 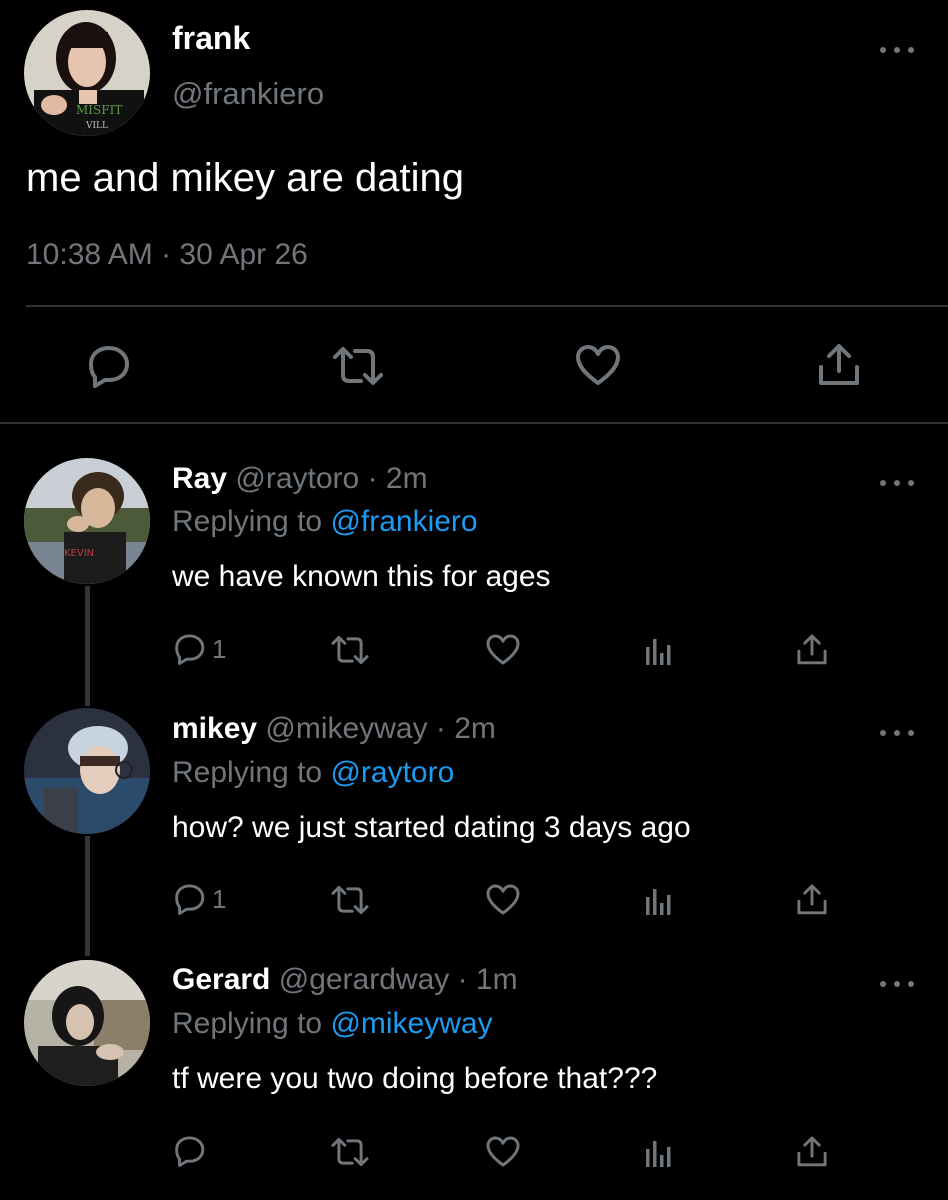 What do you see at coordinates (245, 178) in the screenshot?
I see `tweet-text: me and mikey are dating` at bounding box center [245, 178].